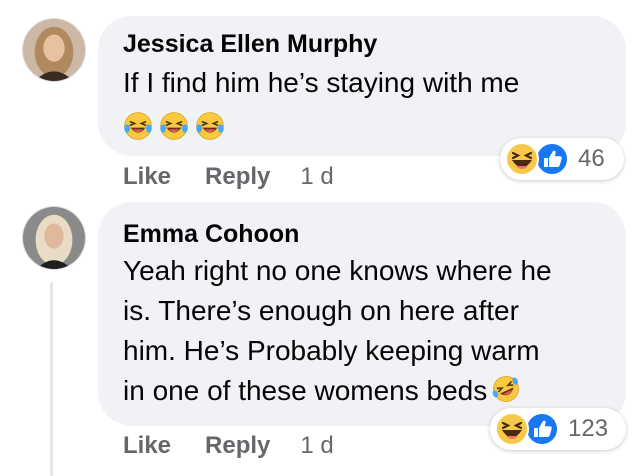 The image size is (636, 476). Describe the element at coordinates (558, 429) in the screenshot. I see `reaction-summary: 123` at that location.